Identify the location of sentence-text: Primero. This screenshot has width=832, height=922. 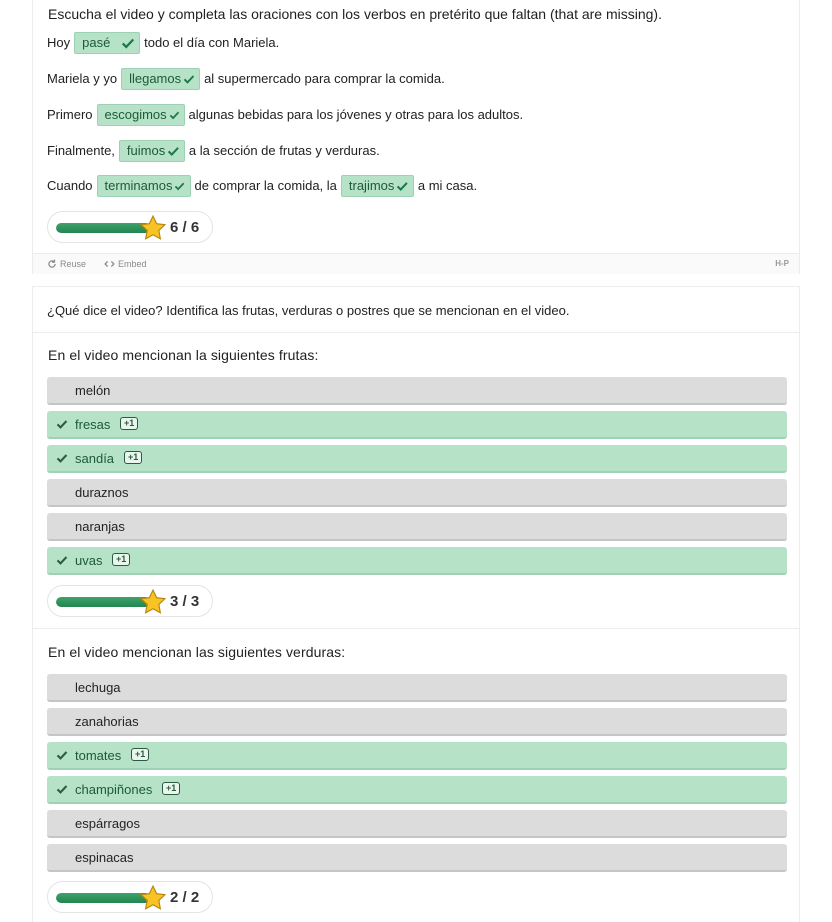
(70, 114).